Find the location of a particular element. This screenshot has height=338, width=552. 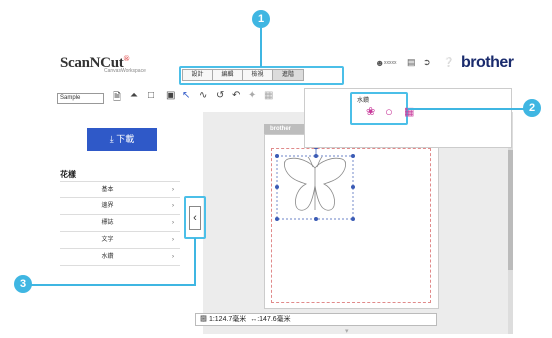

tool-panel is located at coordinates (408, 118).